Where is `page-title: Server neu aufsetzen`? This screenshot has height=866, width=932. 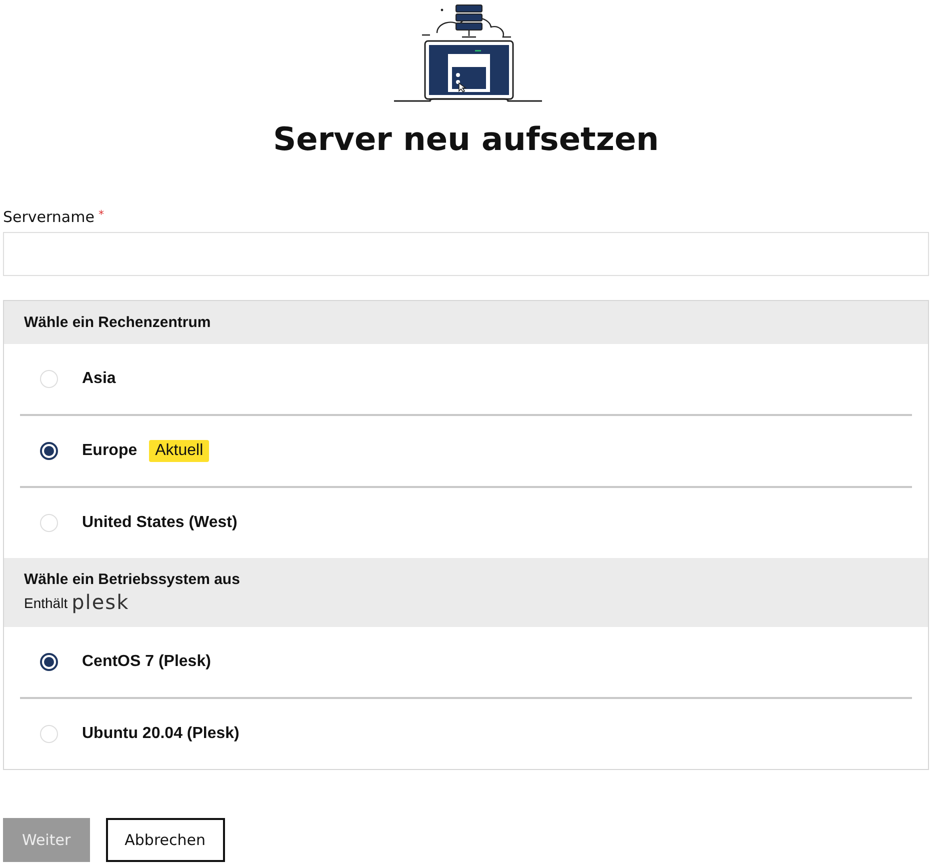
page-title: Server neu aufsetzen is located at coordinates (466, 139).